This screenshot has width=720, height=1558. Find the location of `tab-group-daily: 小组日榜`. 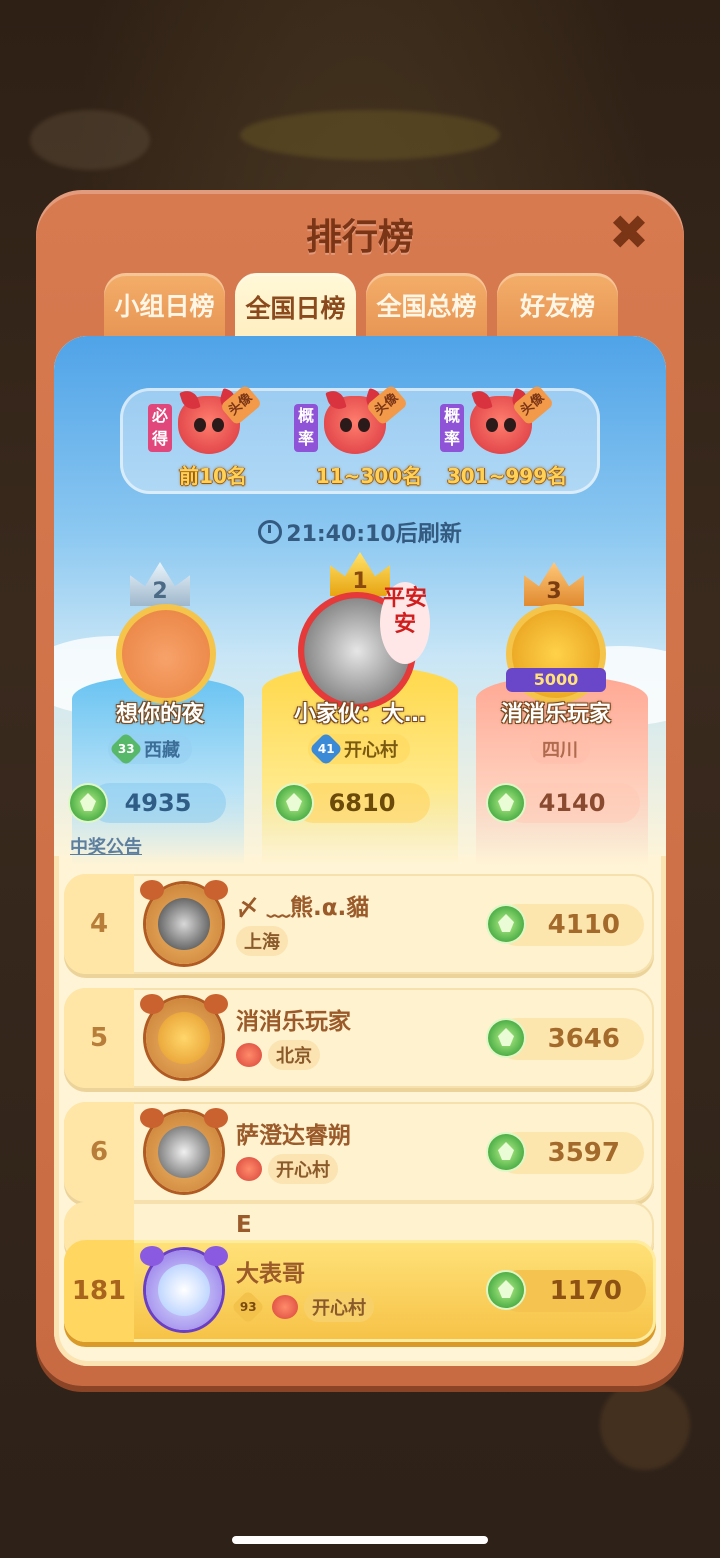

tab-group-daily: 小组日榜 is located at coordinates (164, 305).